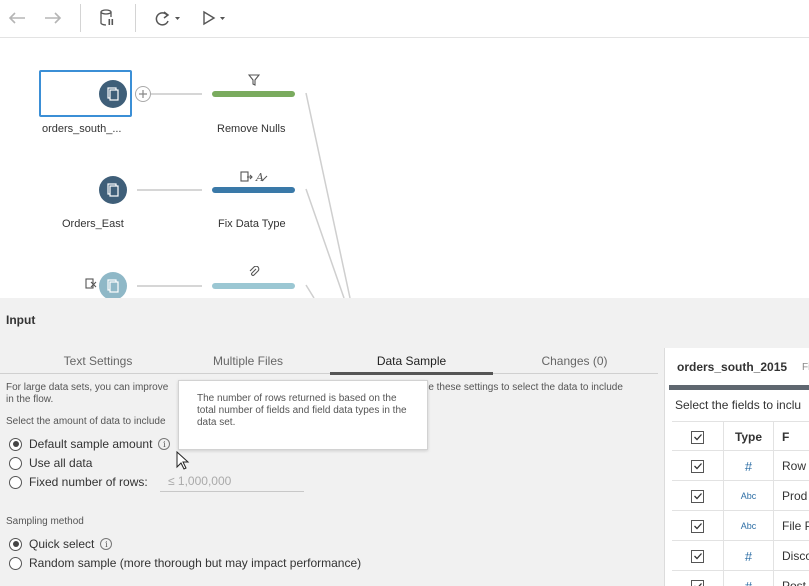  What do you see at coordinates (254, 271) in the screenshot?
I see `paperclip-icon` at bounding box center [254, 271].